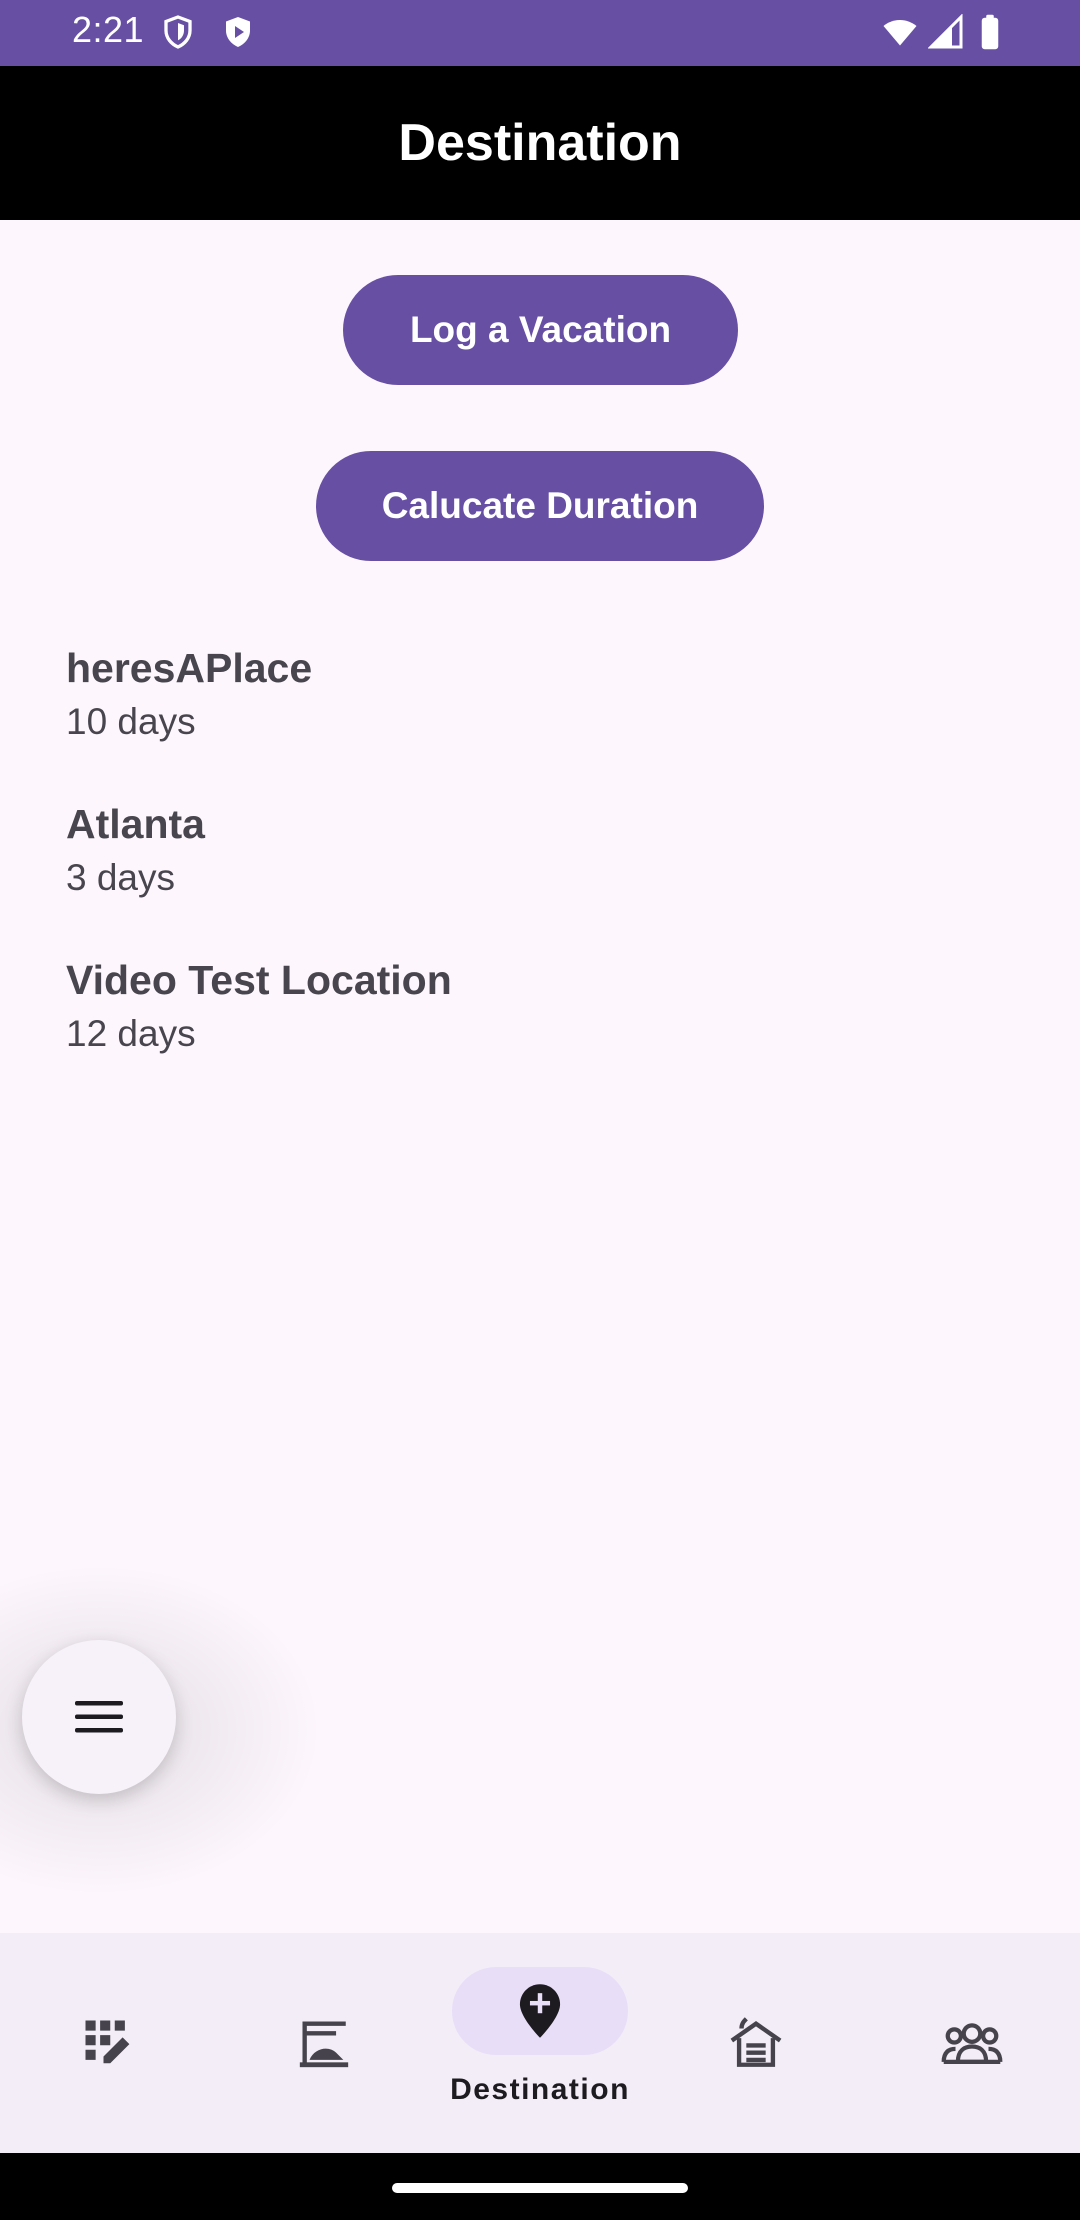  Describe the element at coordinates (541, 1030) in the screenshot. I see `list-item: Video Test Location 12 days` at that location.